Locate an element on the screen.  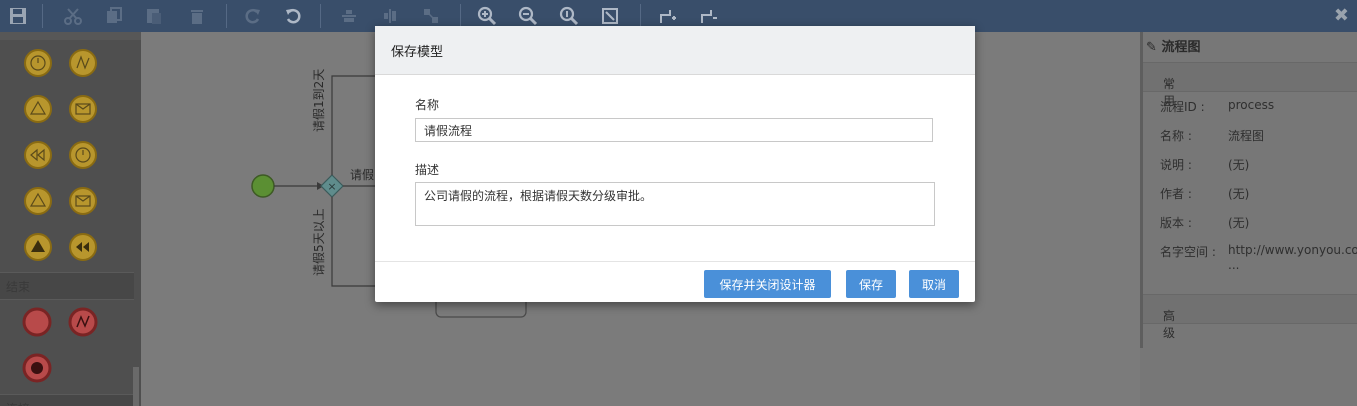
paste-icon is located at coordinates (154, 16).